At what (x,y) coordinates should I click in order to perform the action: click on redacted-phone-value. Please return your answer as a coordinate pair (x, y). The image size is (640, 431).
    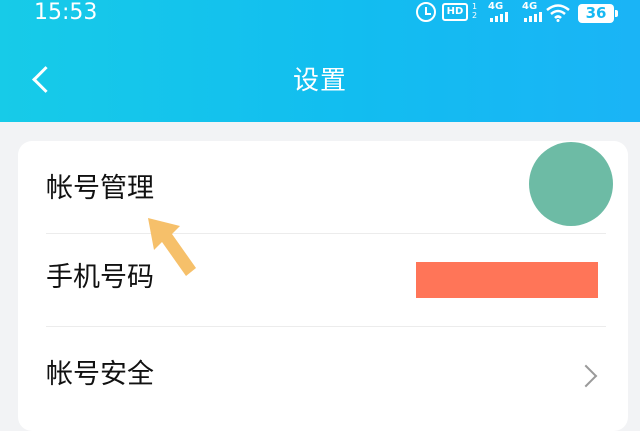
    Looking at the image, I should click on (507, 280).